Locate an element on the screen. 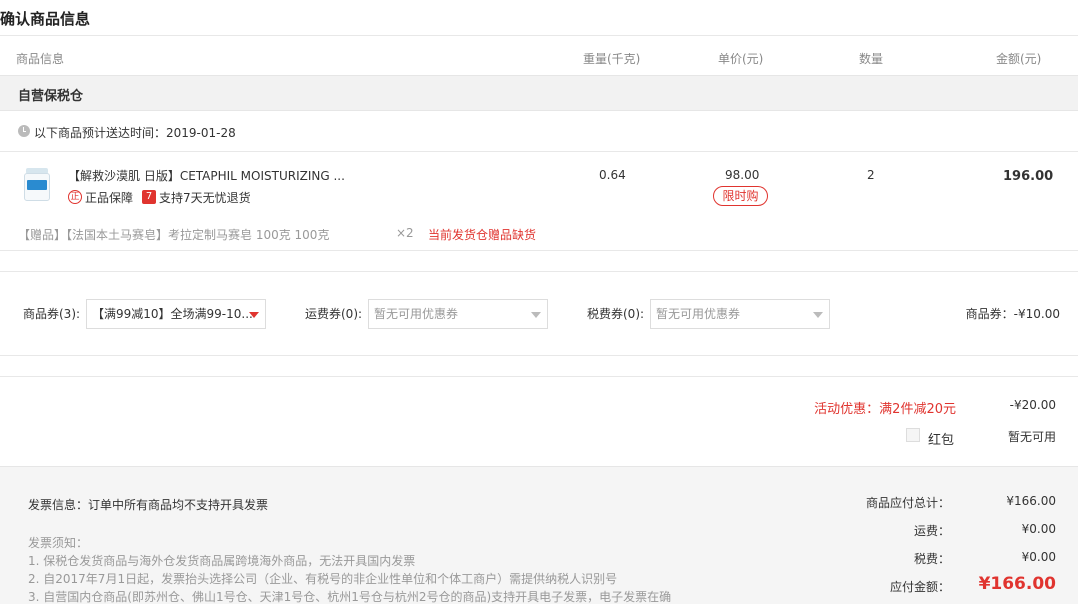  tax-coupon-label: 税费券(0): is located at coordinates (616, 314).